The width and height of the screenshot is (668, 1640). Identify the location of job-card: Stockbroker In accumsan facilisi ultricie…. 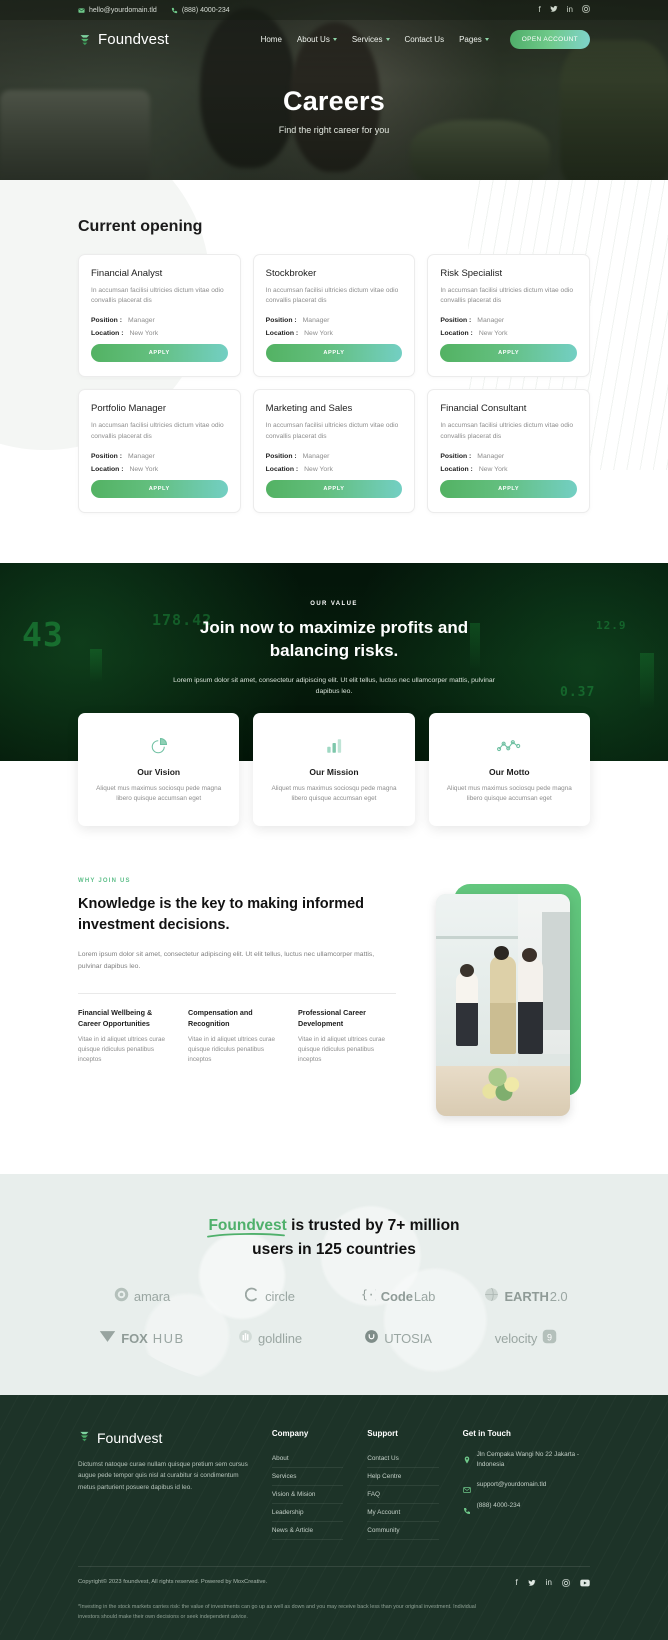
(334, 316).